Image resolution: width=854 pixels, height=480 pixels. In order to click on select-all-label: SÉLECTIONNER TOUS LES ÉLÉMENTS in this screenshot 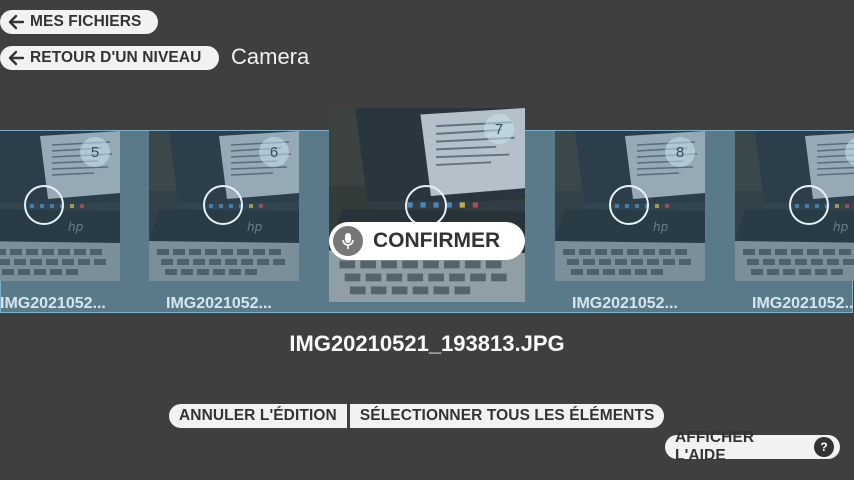, I will do `click(507, 415)`.